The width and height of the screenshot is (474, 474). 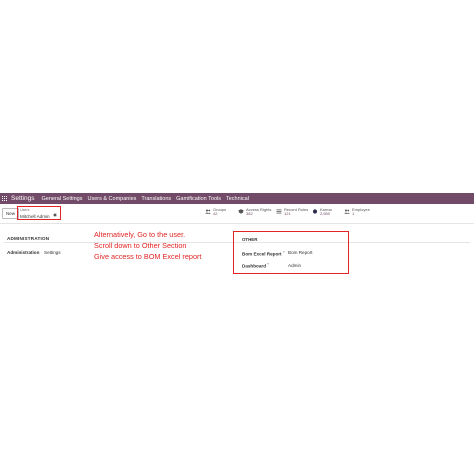 What do you see at coordinates (62, 199) in the screenshot?
I see `menu-general-settings: General Settings` at bounding box center [62, 199].